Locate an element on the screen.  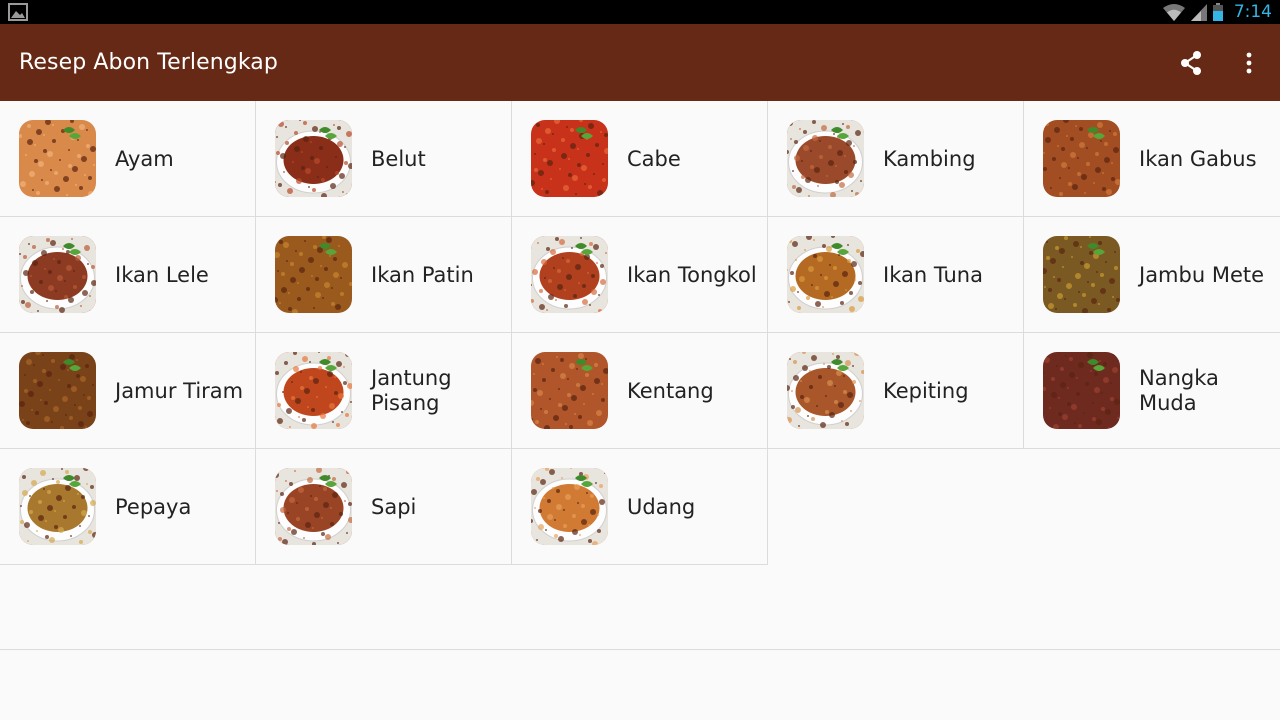
recipe-label: Ayam is located at coordinates (144, 158).